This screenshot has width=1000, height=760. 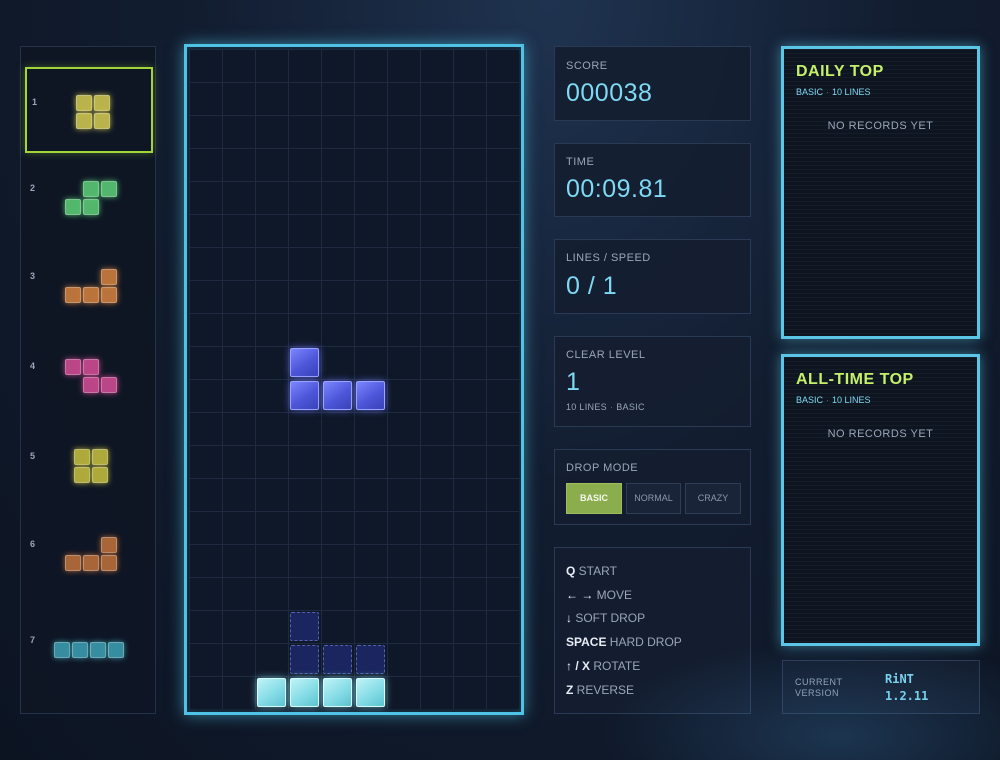 I want to click on next-piece-queue: 1 2 3 4 5 6 7, so click(x=88, y=380).